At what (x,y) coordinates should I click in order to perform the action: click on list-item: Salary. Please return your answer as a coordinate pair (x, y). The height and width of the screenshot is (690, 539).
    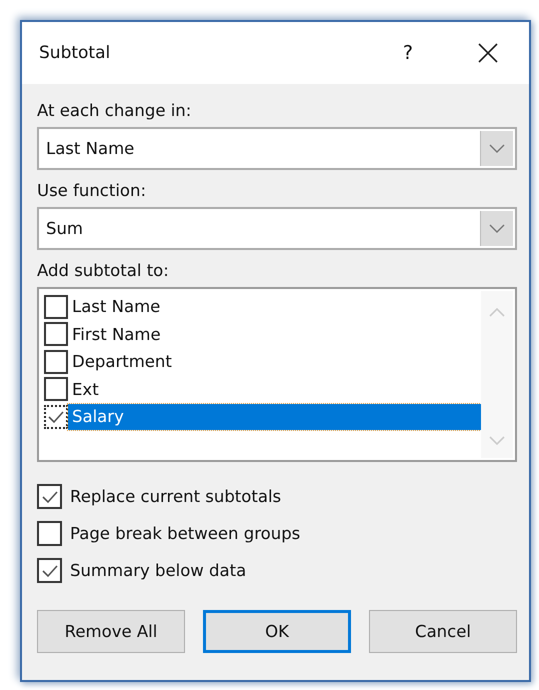
    Looking at the image, I should click on (274, 417).